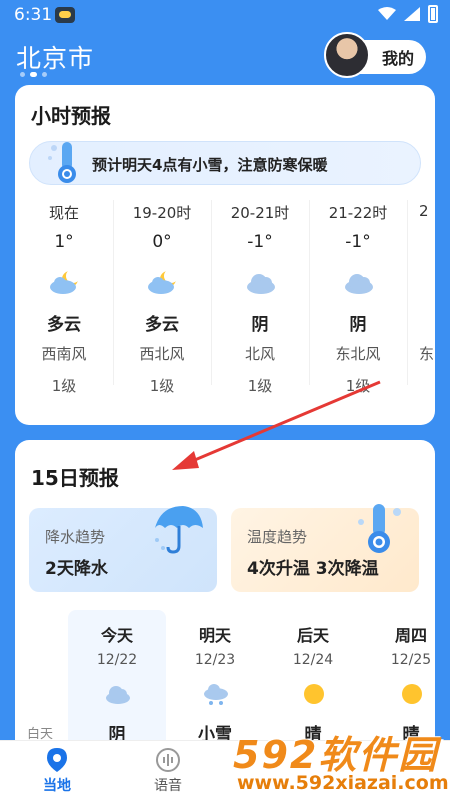 This screenshot has height=800, width=450. What do you see at coordinates (358, 213) in the screenshot?
I see `hourly-time: 21-22时` at bounding box center [358, 213].